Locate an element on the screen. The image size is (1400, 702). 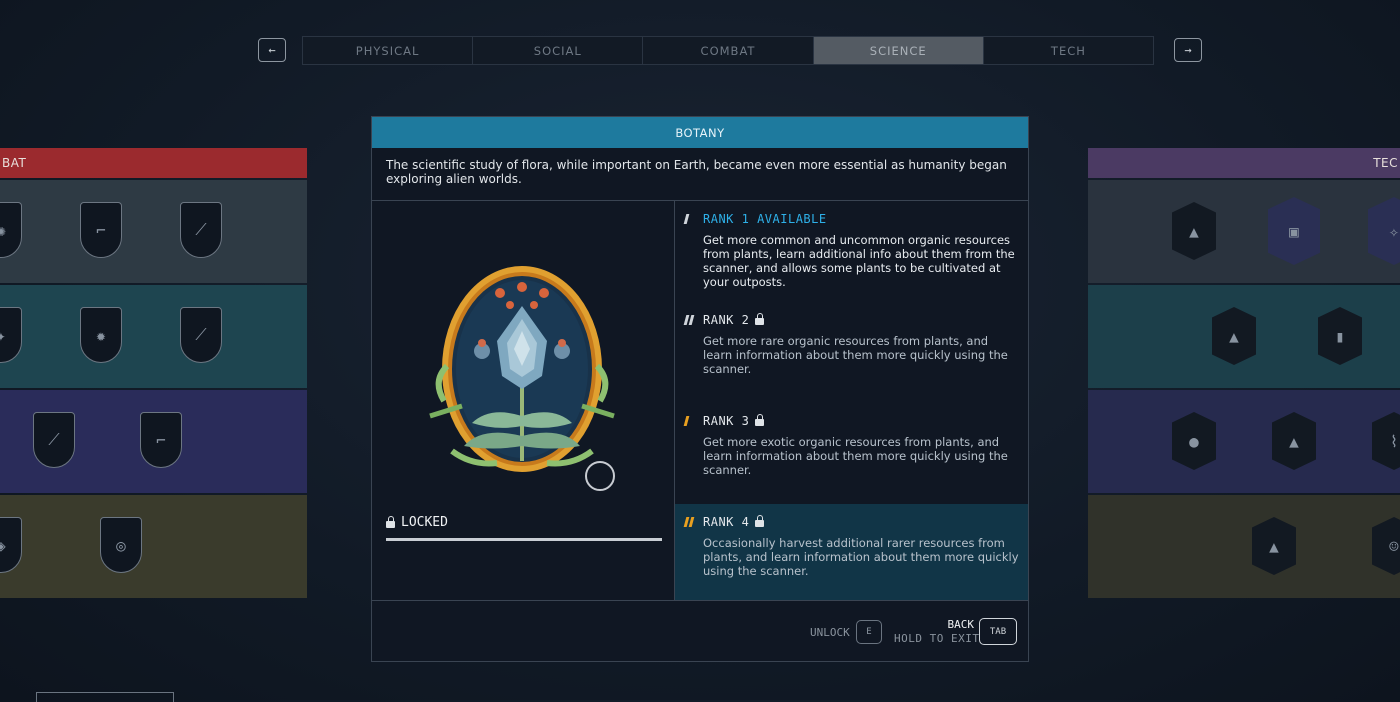
locked-status: LOCKED is located at coordinates (417, 522).